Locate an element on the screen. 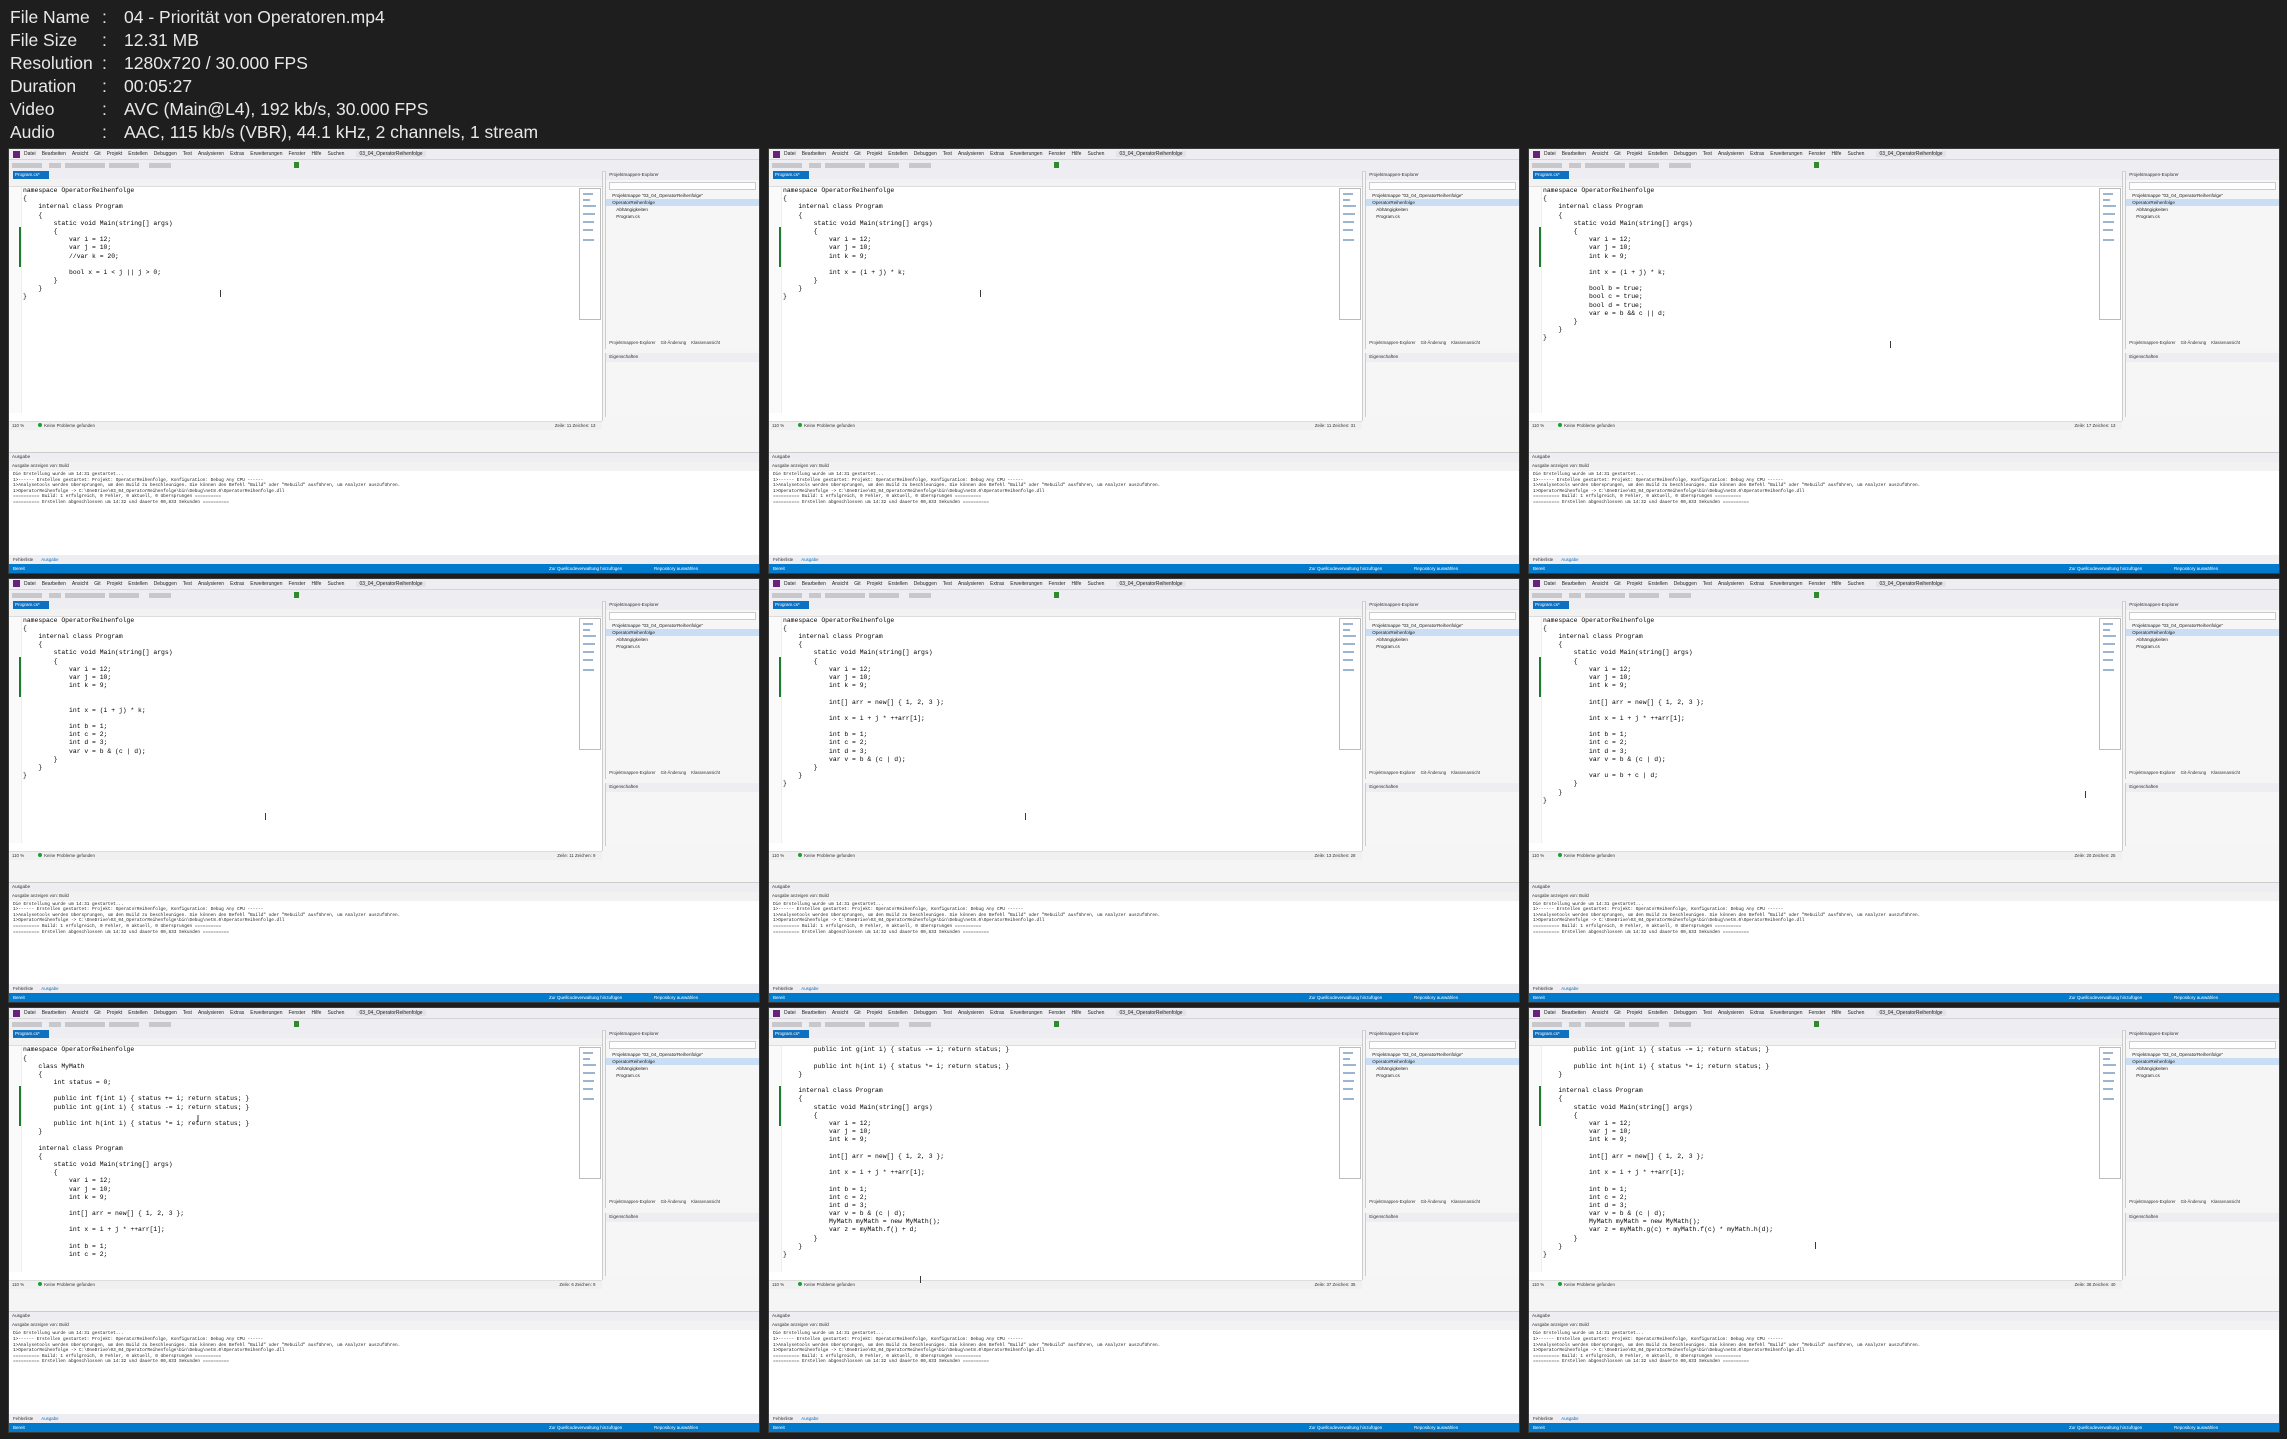 Image resolution: width=2287 pixels, height=1439 pixels. menu-item: Erweiterungen is located at coordinates (266, 1013).